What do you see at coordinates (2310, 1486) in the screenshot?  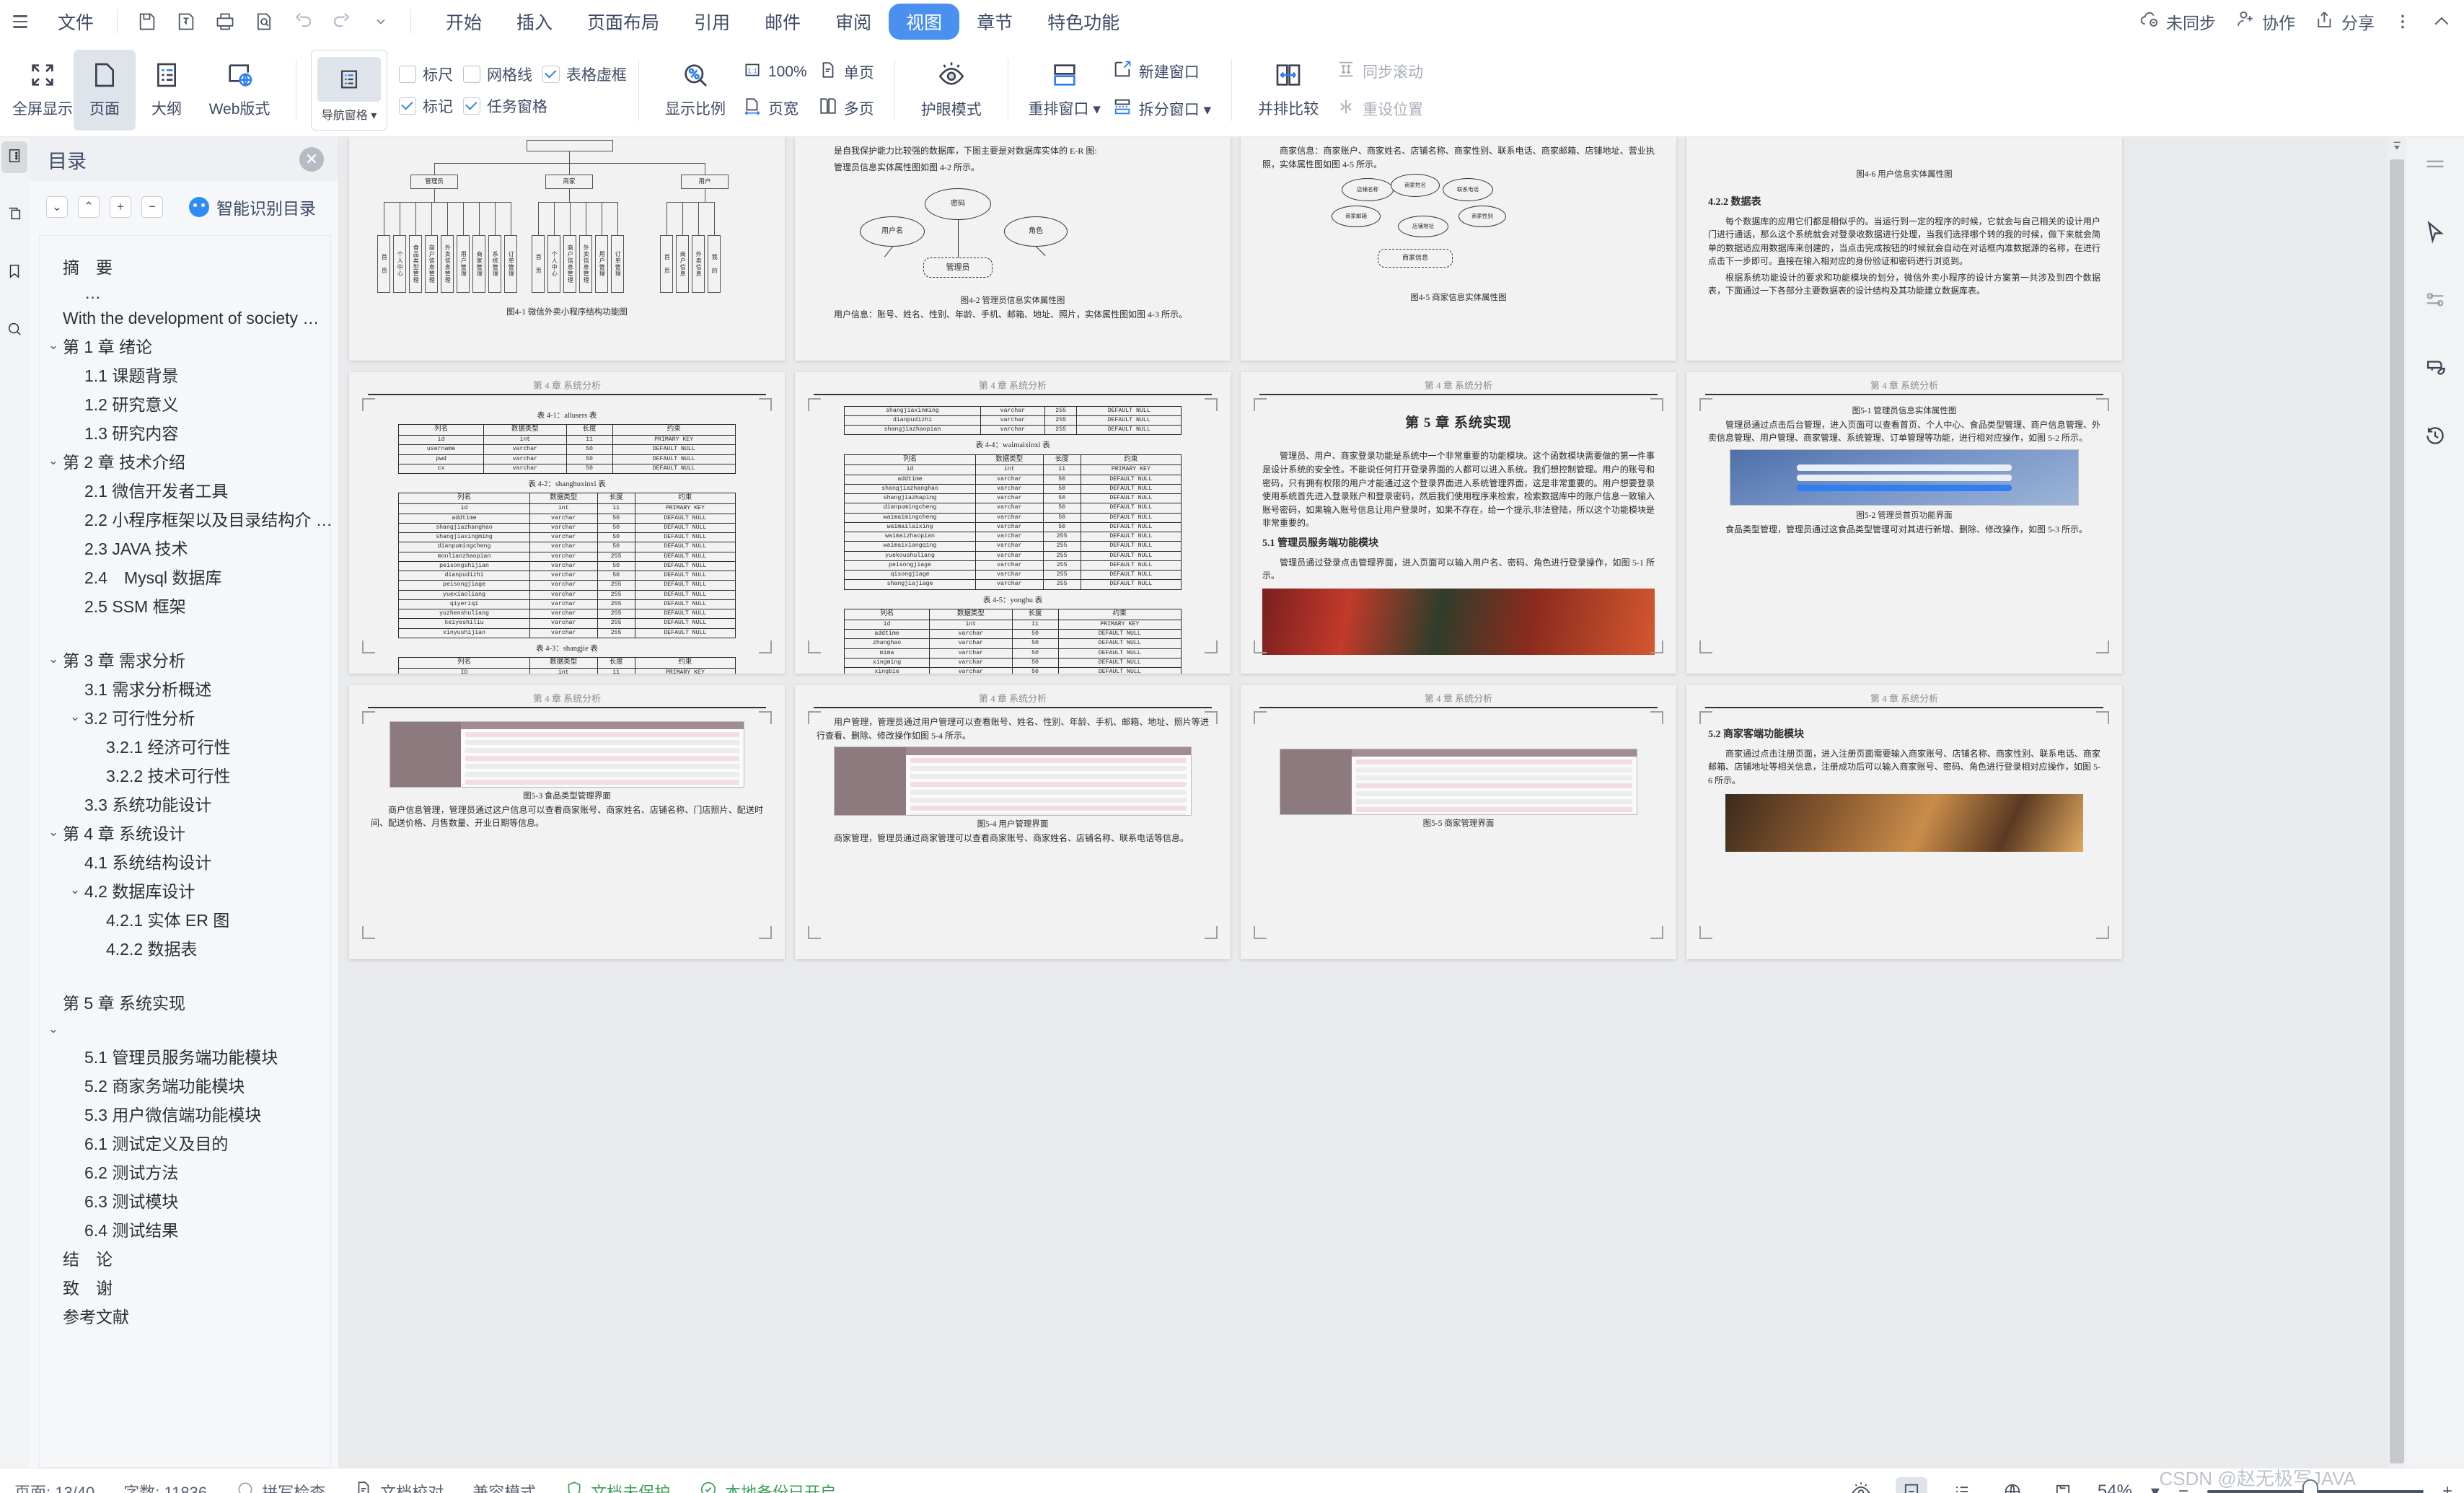 I see `zoom-slider-knob` at bounding box center [2310, 1486].